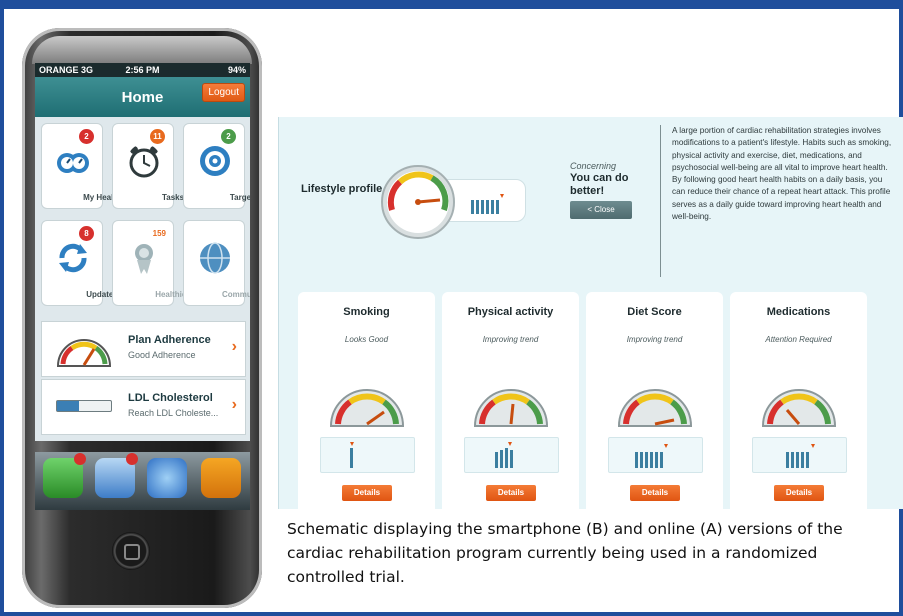  Describe the element at coordinates (66, 70) in the screenshot. I see `carrier-label: ORANGE 3G` at that location.